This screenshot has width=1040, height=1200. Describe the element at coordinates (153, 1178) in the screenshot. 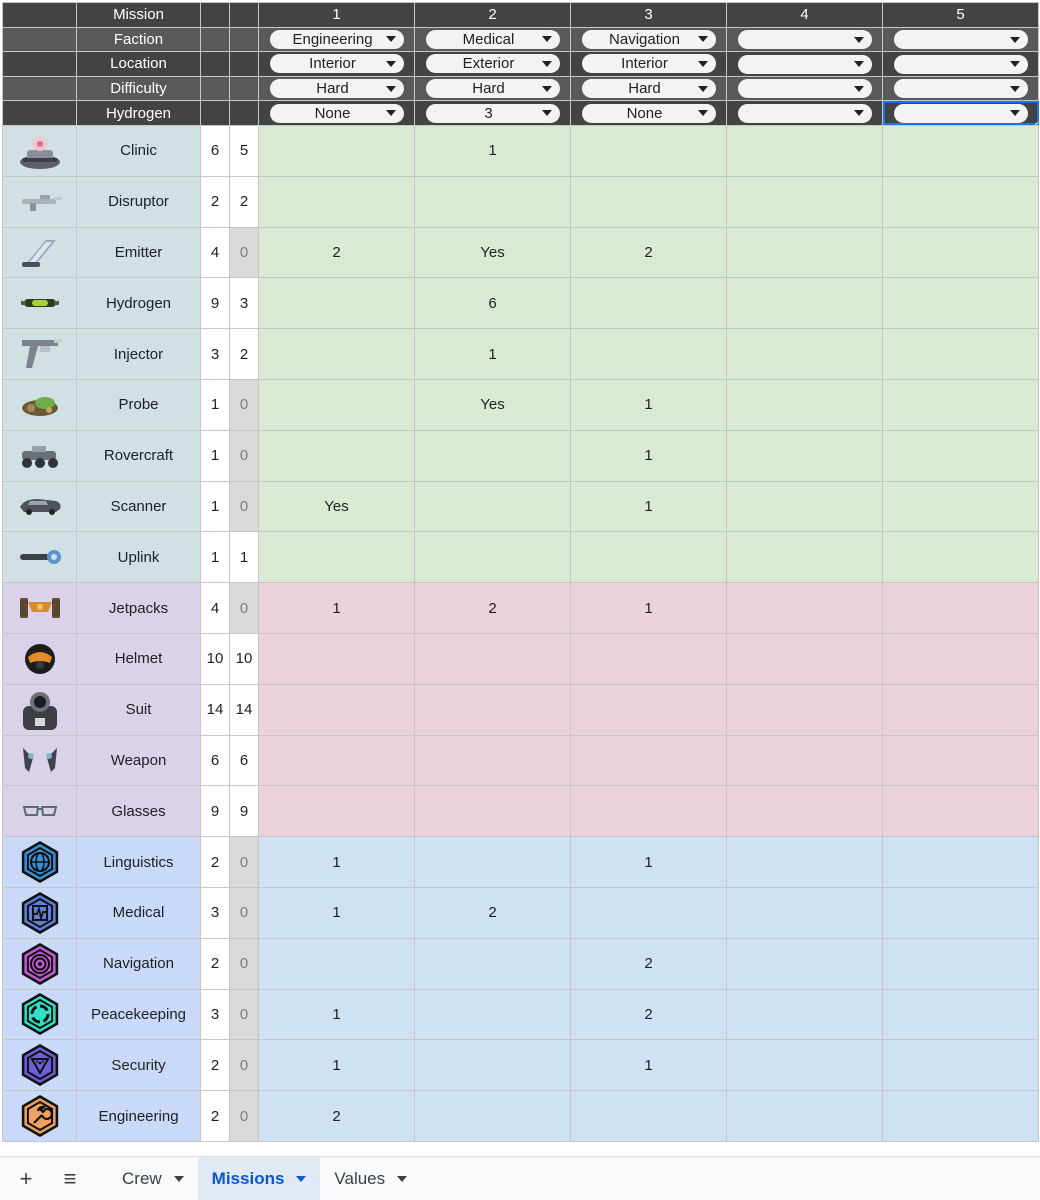

I see `sheet-tab-crew: Crew` at that location.